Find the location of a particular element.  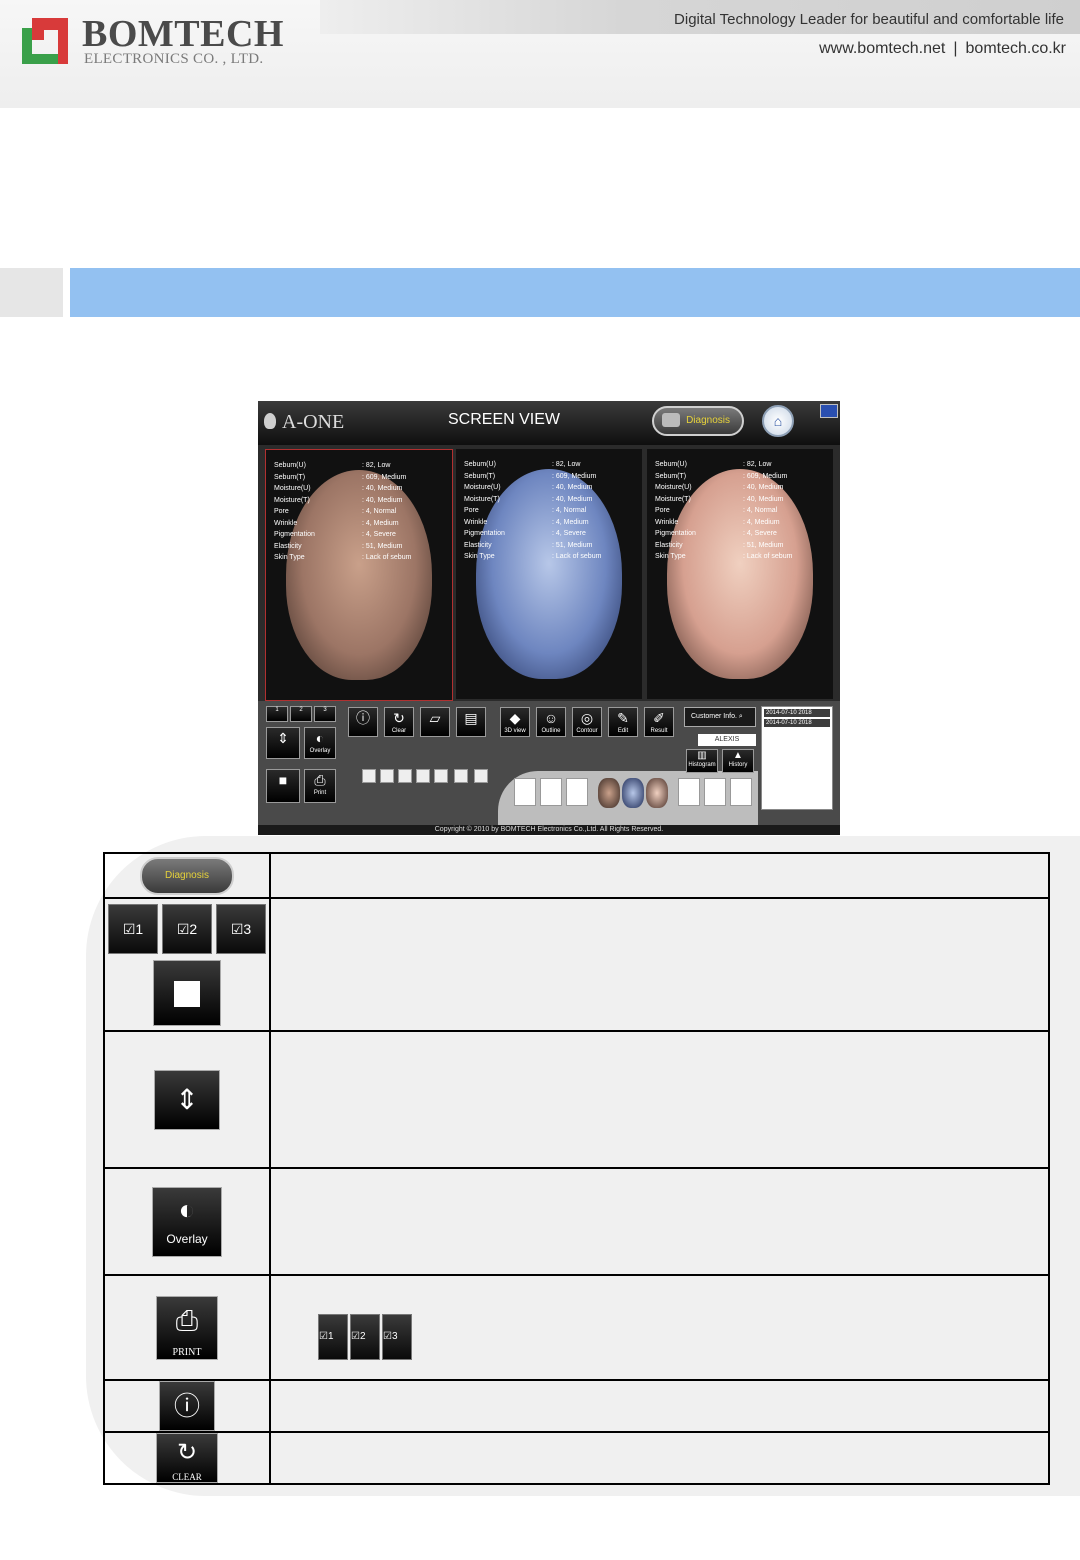

info-icon: ⓘ is located at coordinates (187, 1406).